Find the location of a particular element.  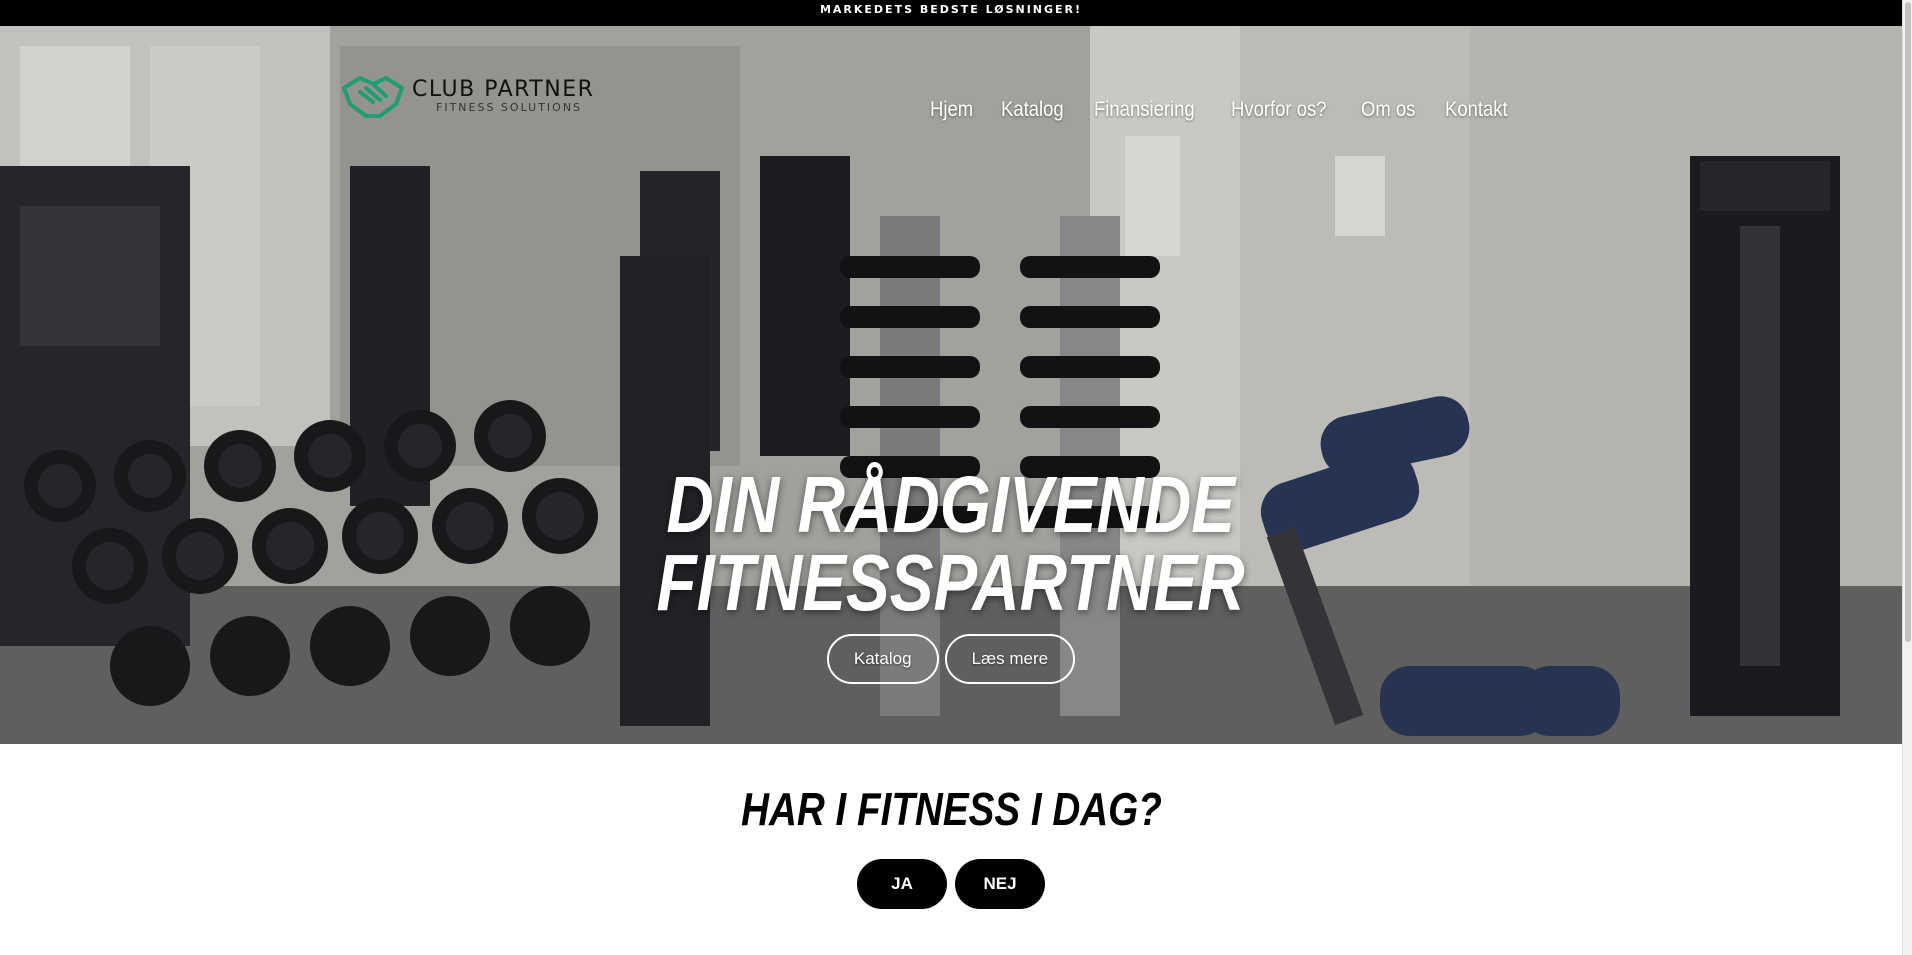

announcement-text: MARKEDETS BEDSTE LØSNINGER! is located at coordinates (951, 9).